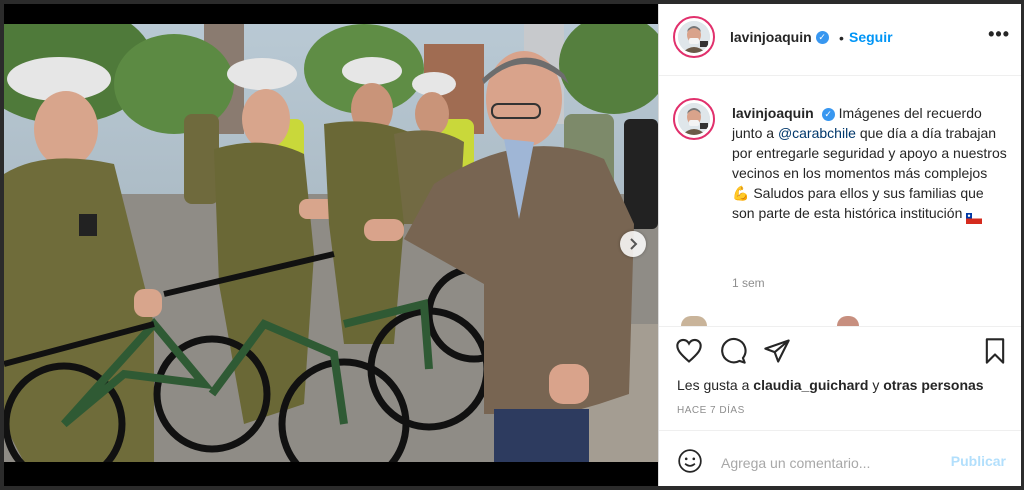 Image resolution: width=1024 pixels, height=491 pixels. Describe the element at coordinates (978, 461) in the screenshot. I see `publish-button: Publicar` at that location.